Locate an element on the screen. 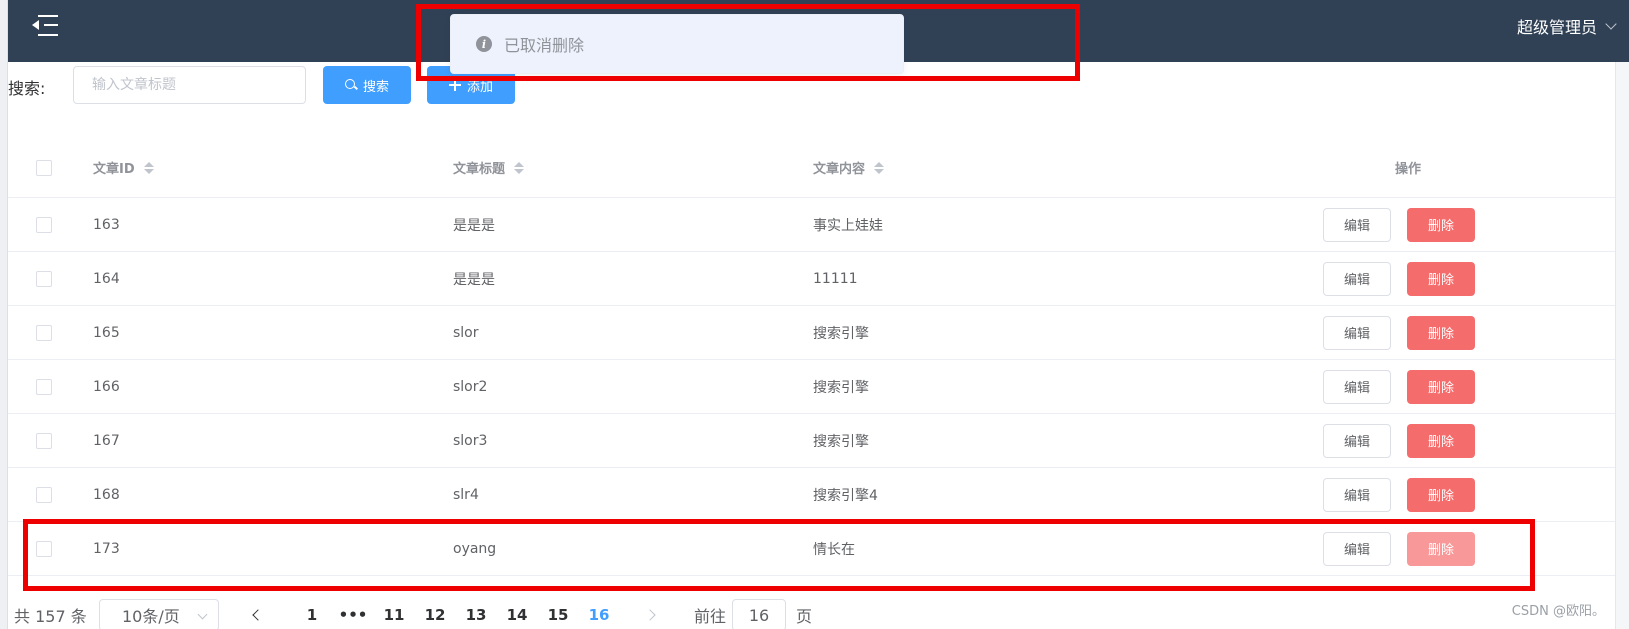 Image resolution: width=1629 pixels, height=629 pixels. search-button-label: 搜索 is located at coordinates (375, 87).